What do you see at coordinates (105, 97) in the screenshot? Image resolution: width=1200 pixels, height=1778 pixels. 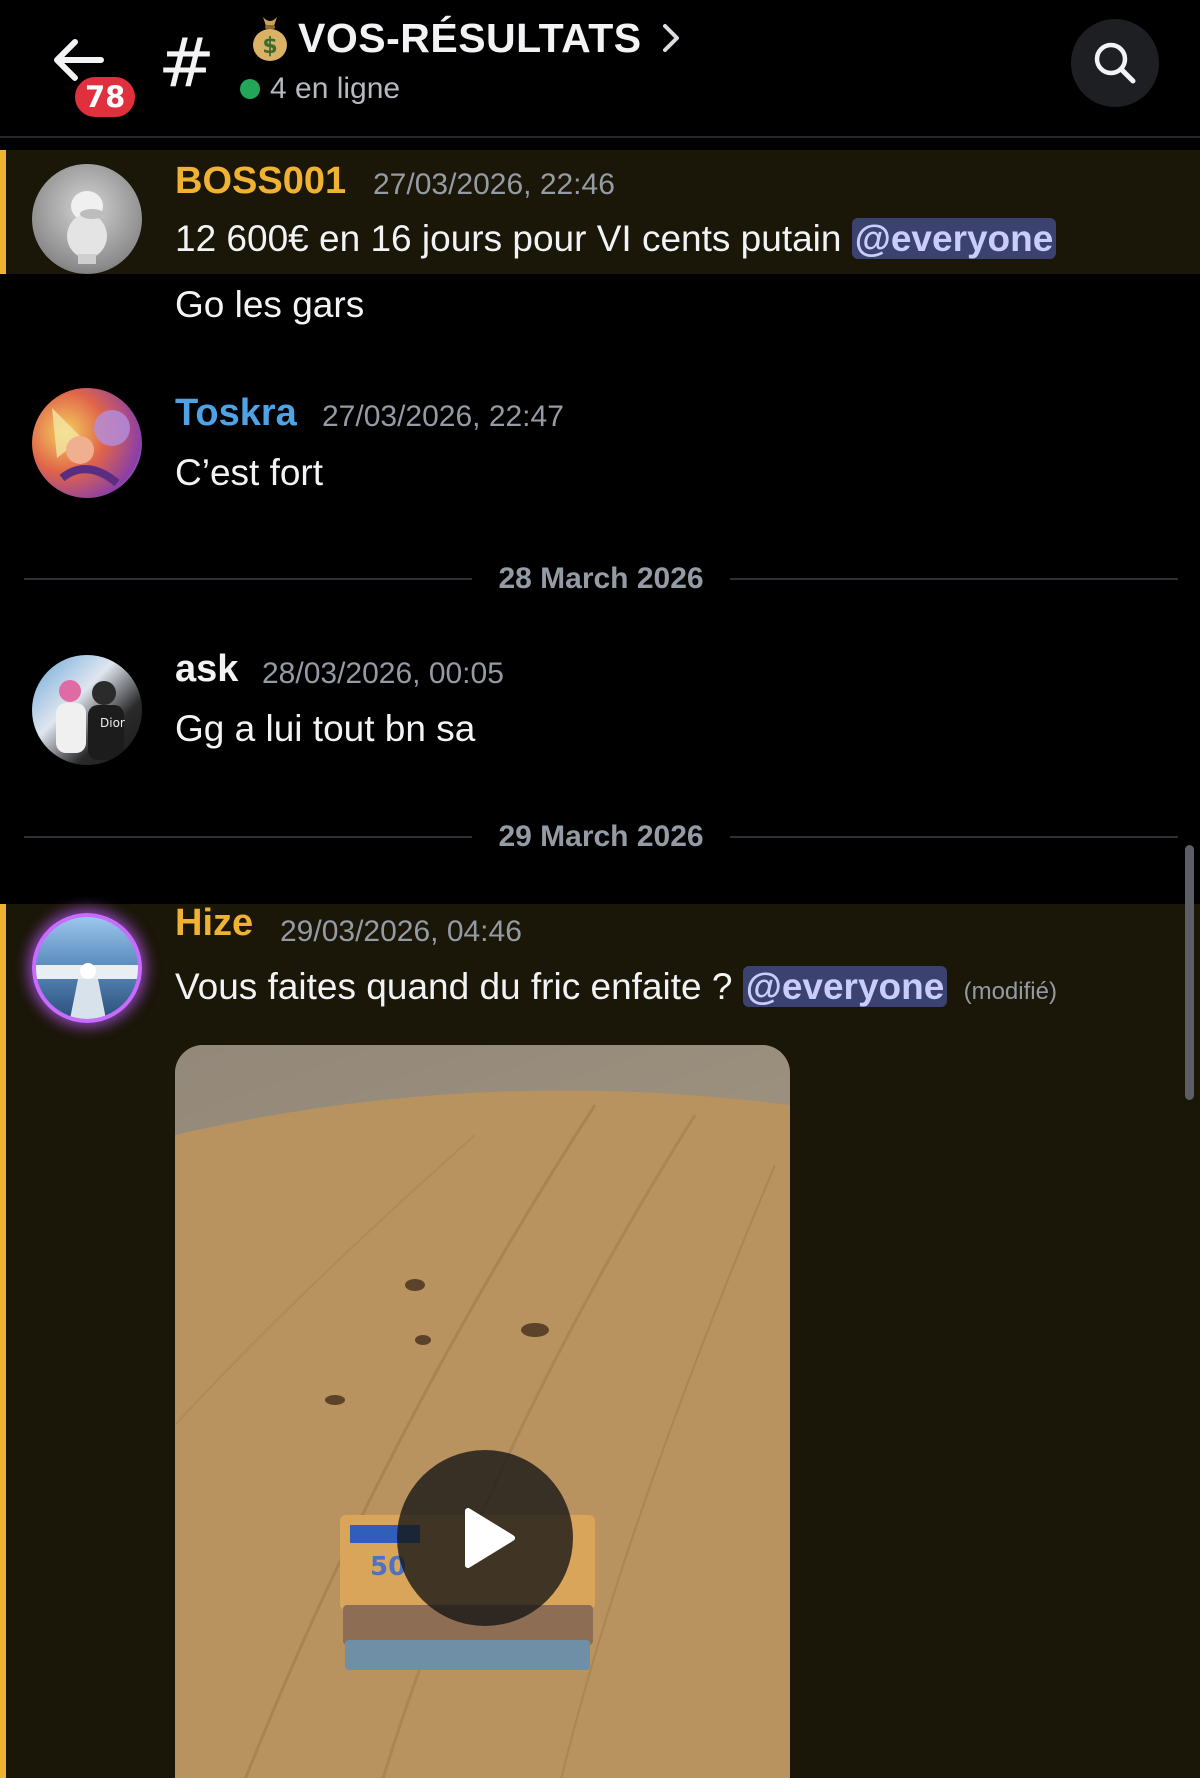 I see `unread-badge: 78` at bounding box center [105, 97].